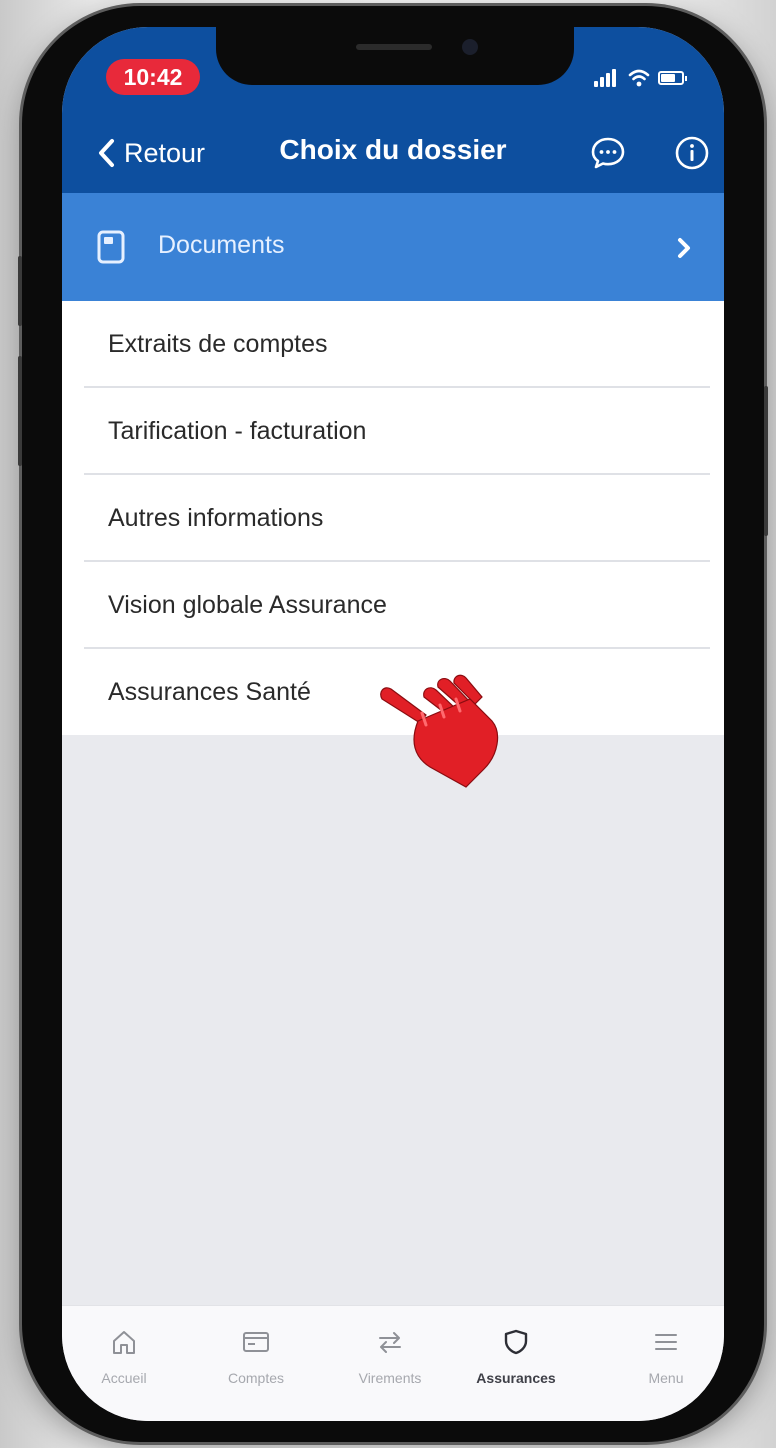  Describe the element at coordinates (393, 605) in the screenshot. I see `list-item-vision-globale: Vision globale Assurance` at that location.